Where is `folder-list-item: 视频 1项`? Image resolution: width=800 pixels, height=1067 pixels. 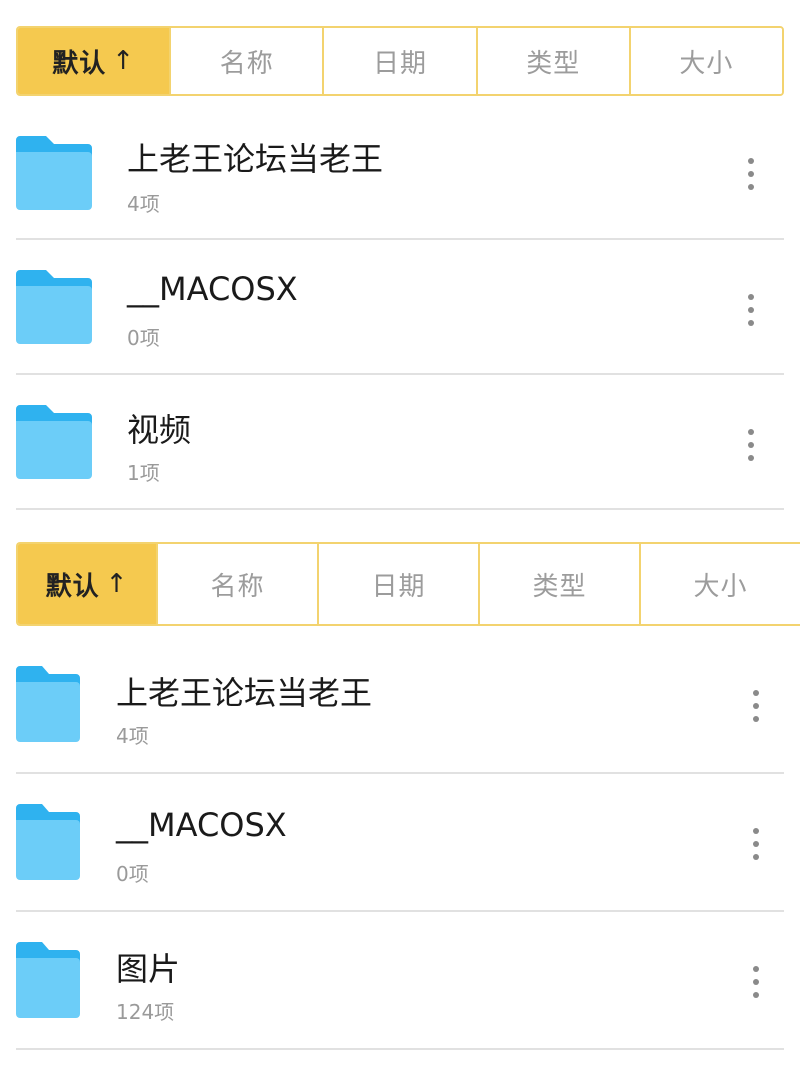 folder-list-item: 视频 1项 is located at coordinates (400, 442).